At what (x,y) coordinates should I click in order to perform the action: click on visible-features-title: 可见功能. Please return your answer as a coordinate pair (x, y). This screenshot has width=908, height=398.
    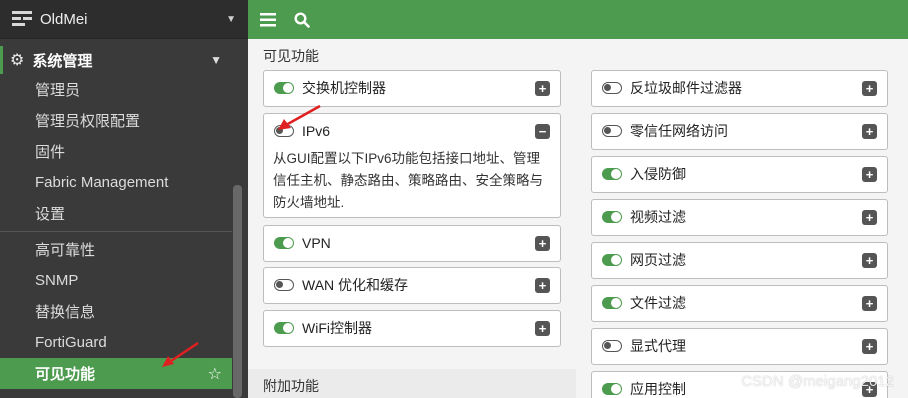
    Looking at the image, I should click on (291, 56).